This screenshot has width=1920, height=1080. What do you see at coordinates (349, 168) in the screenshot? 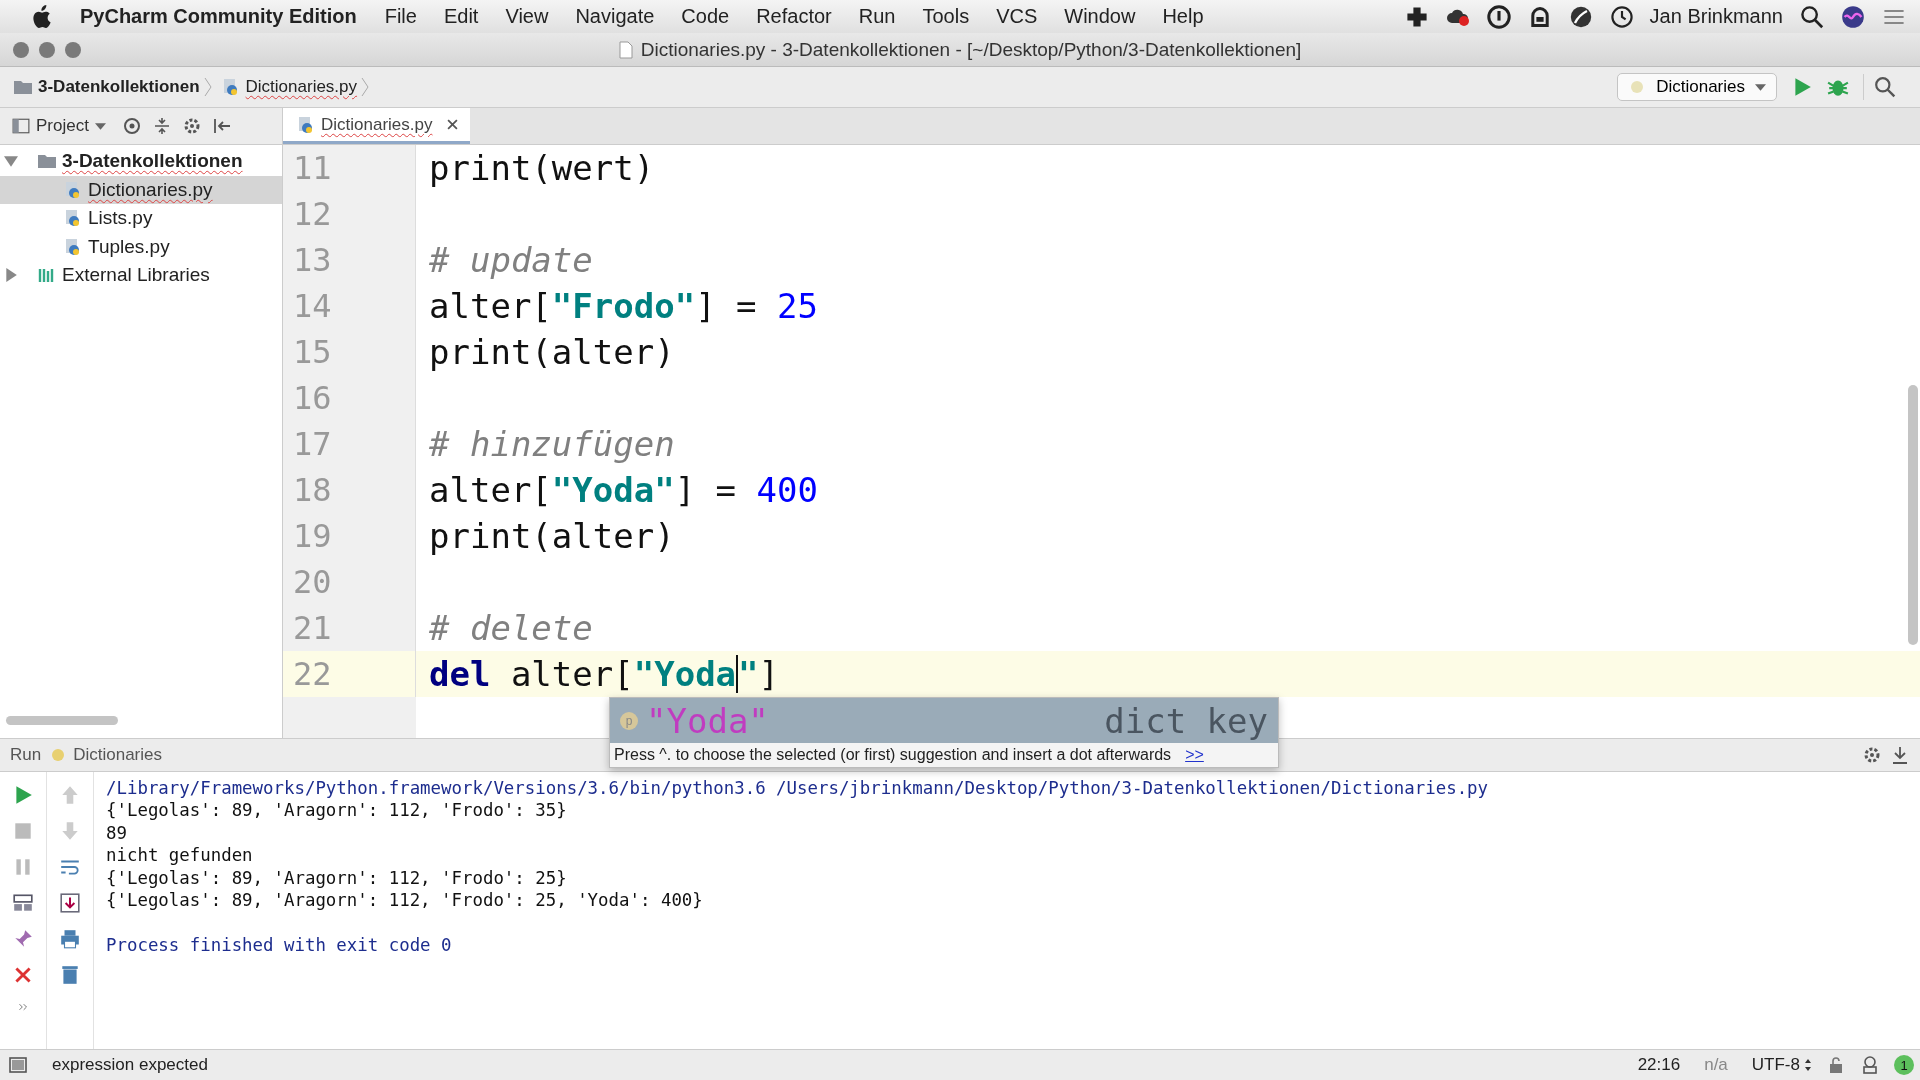
I see `line-number: 11` at bounding box center [349, 168].